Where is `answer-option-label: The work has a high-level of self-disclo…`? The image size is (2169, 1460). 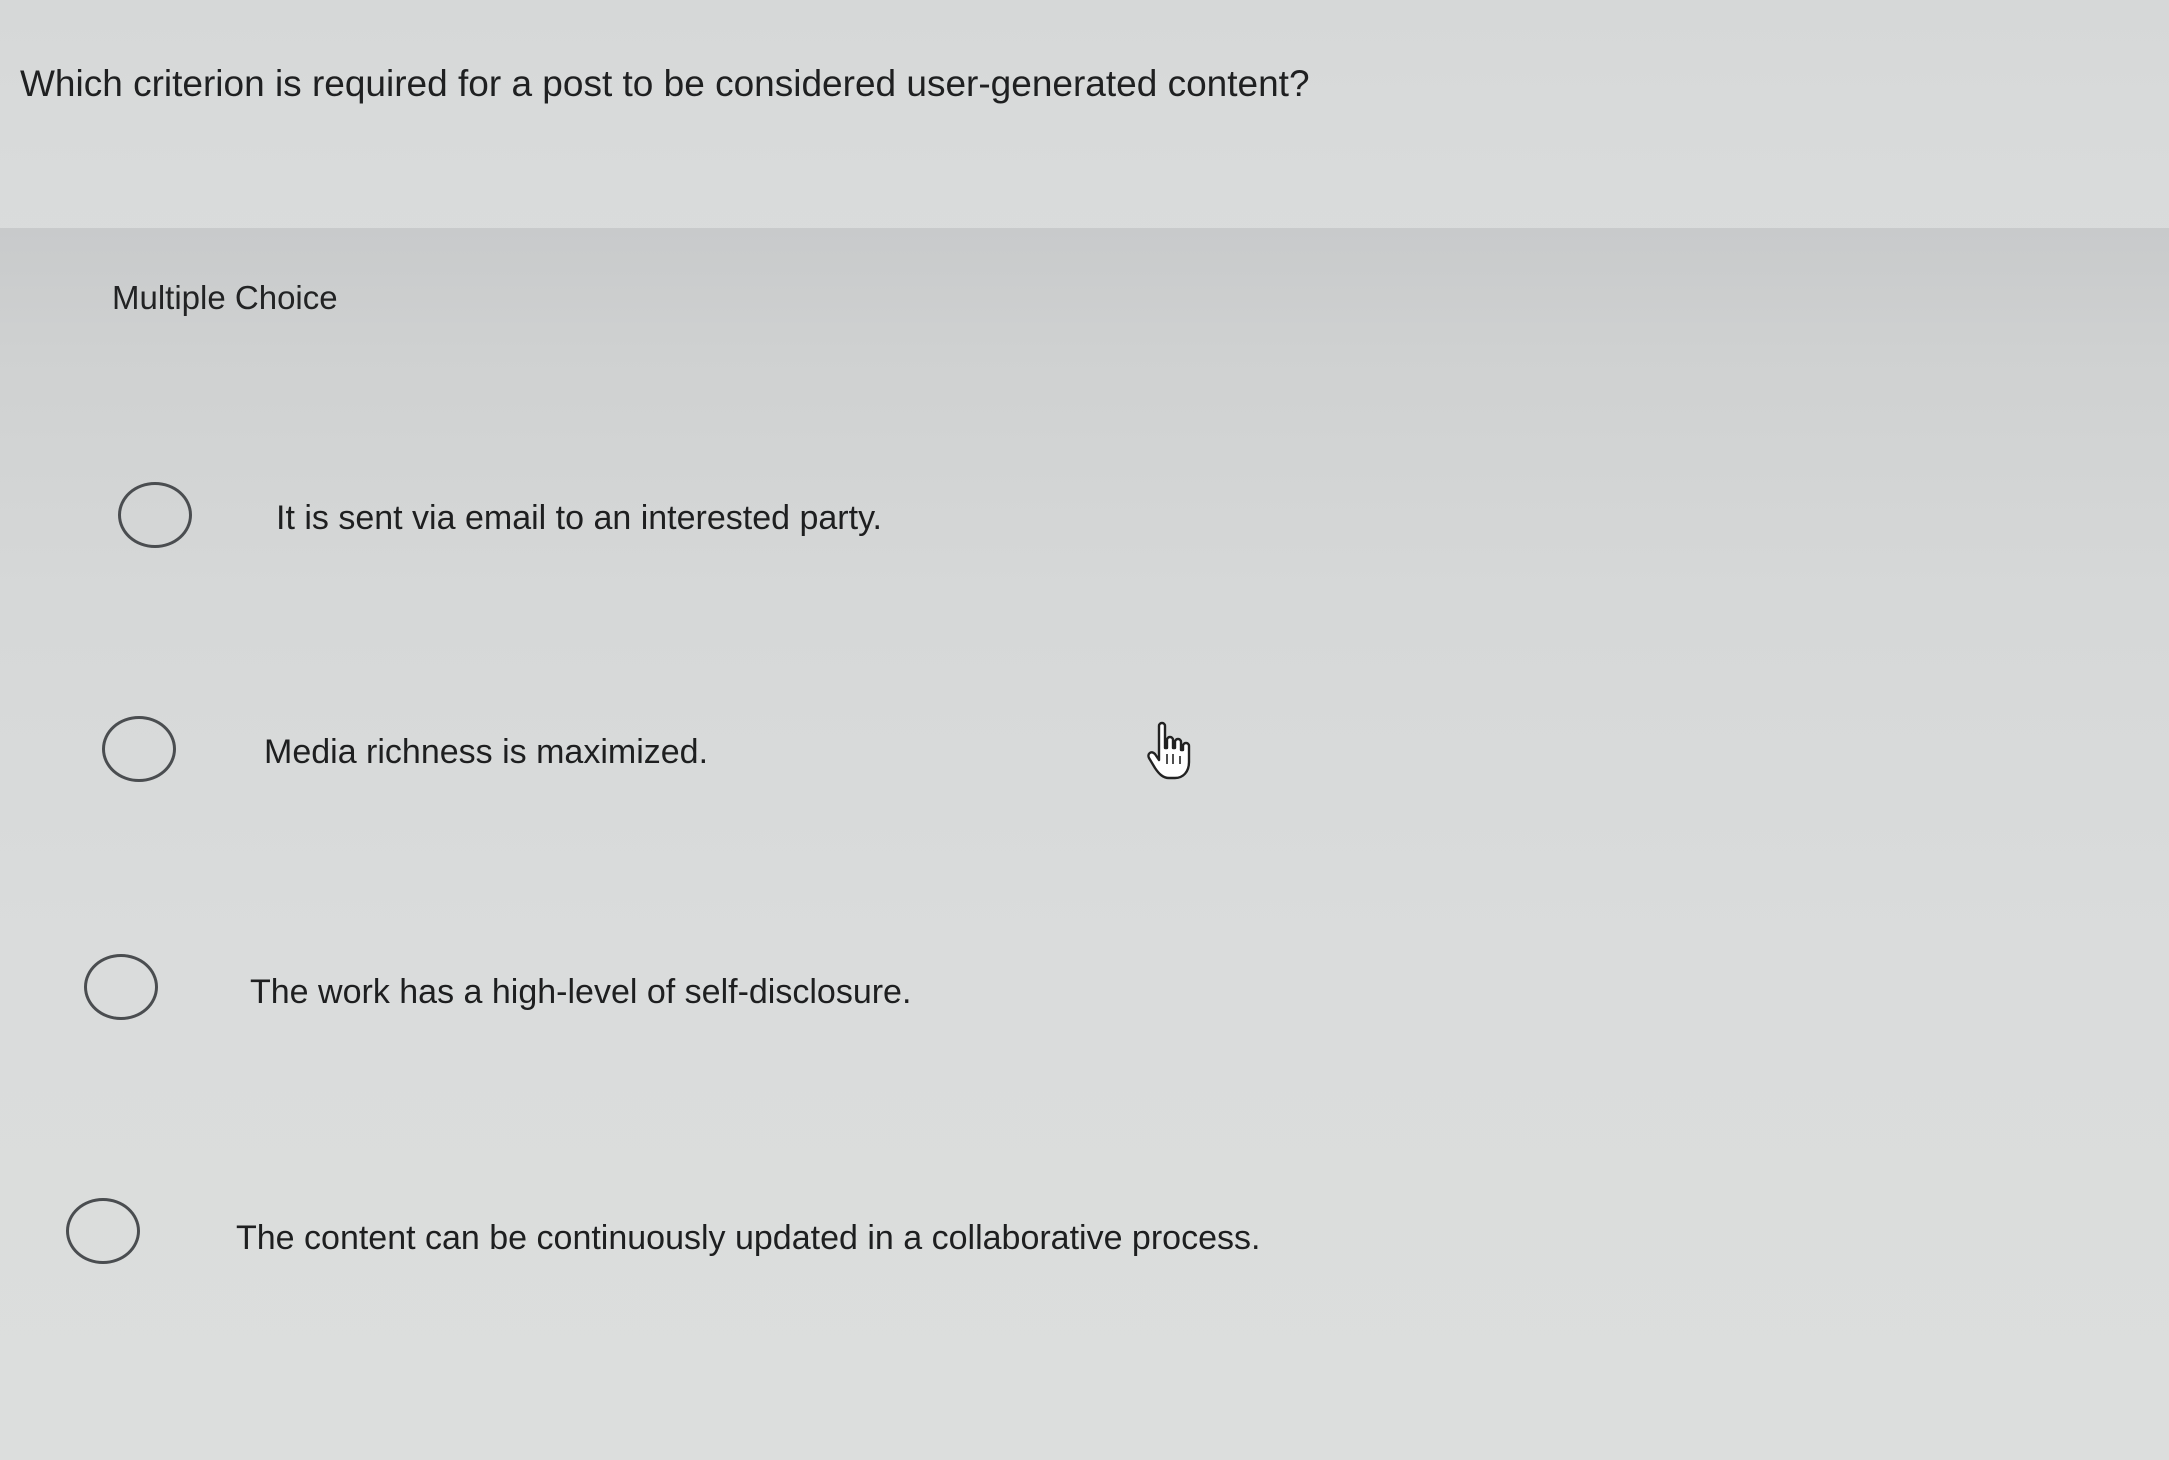
answer-option-label: The work has a high-level of self-disclo… is located at coordinates (580, 992).